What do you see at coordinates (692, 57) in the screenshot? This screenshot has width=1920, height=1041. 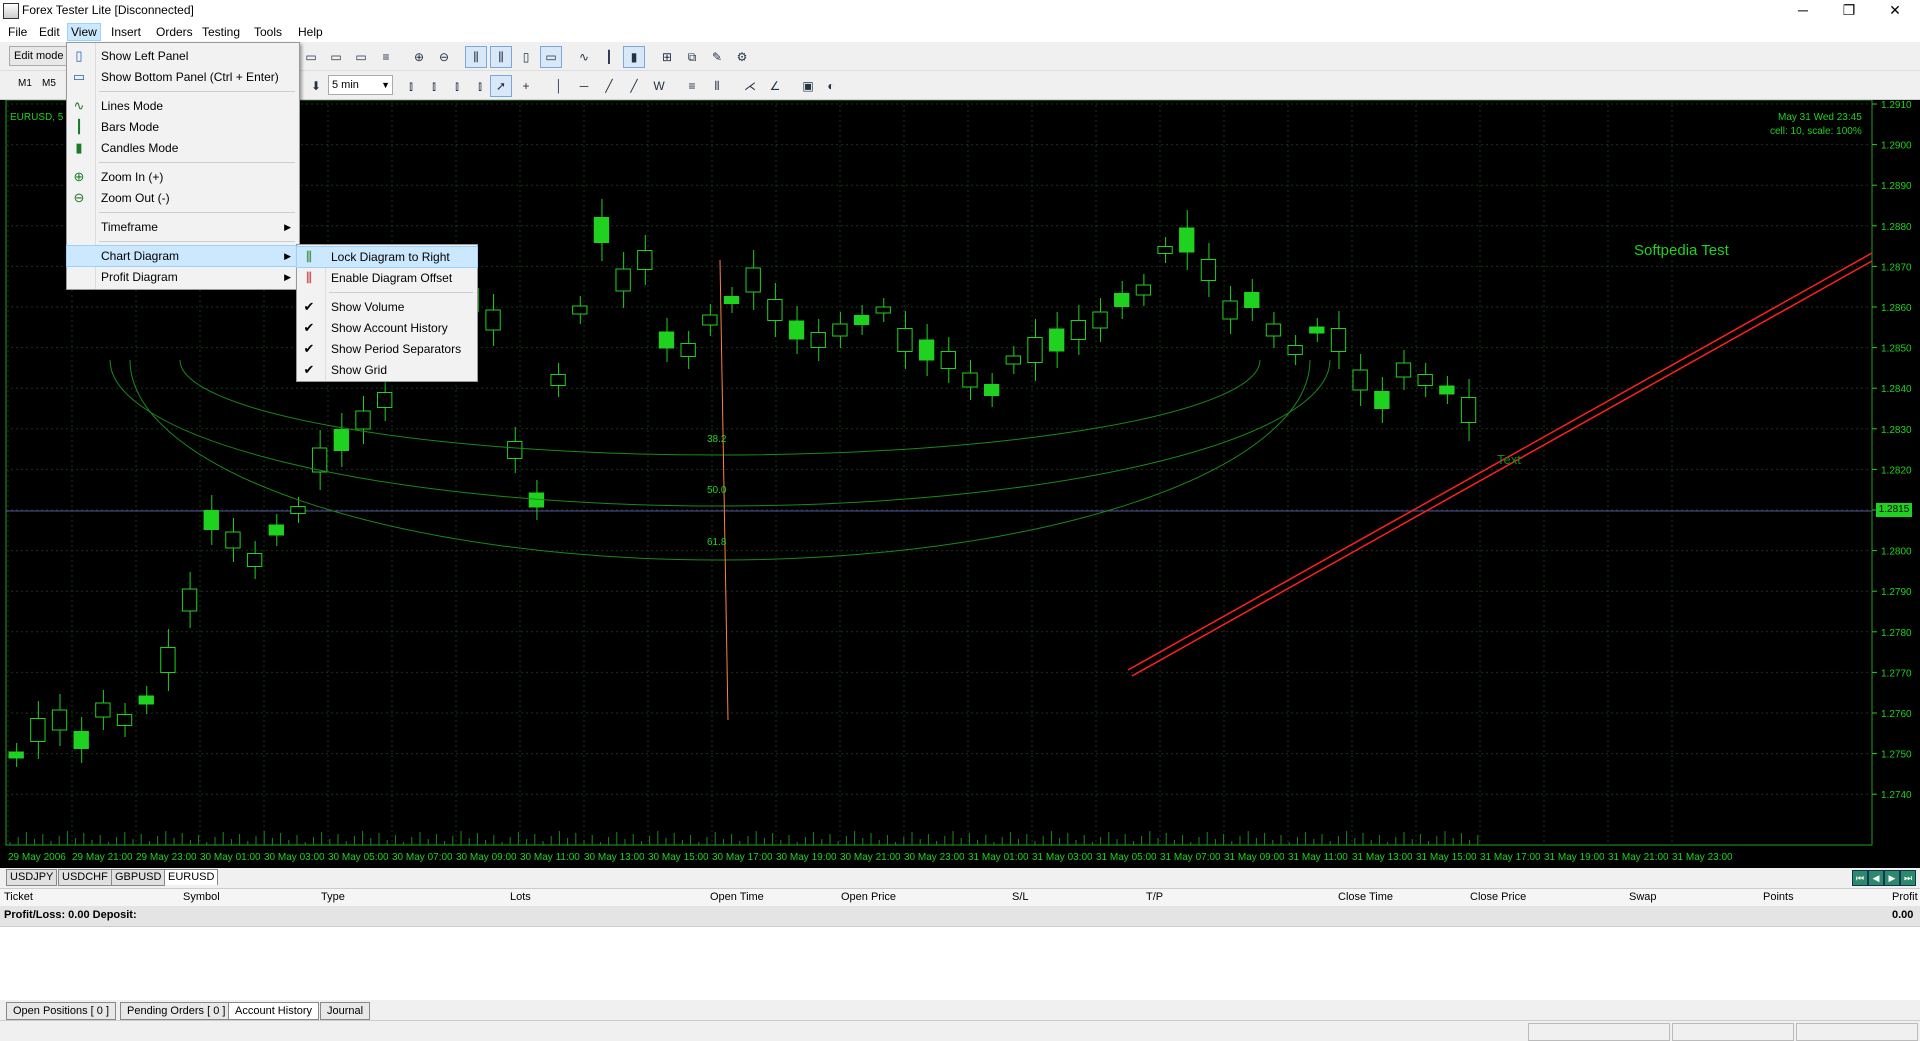 I see `templates-icon: ⧉` at bounding box center [692, 57].